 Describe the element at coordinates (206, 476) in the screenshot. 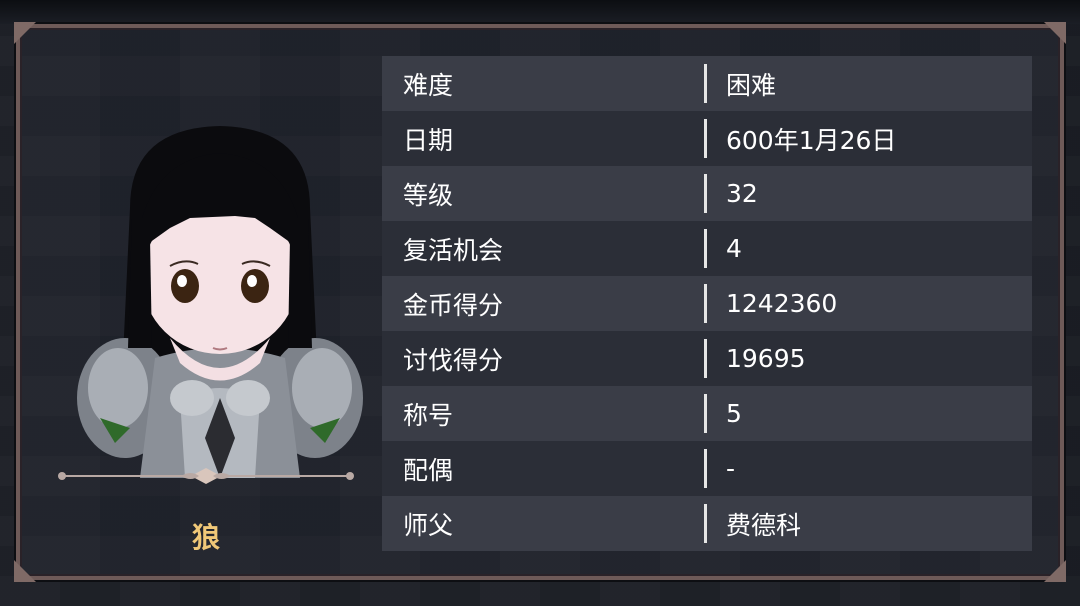

I see `ornamental-divider-icon` at that location.